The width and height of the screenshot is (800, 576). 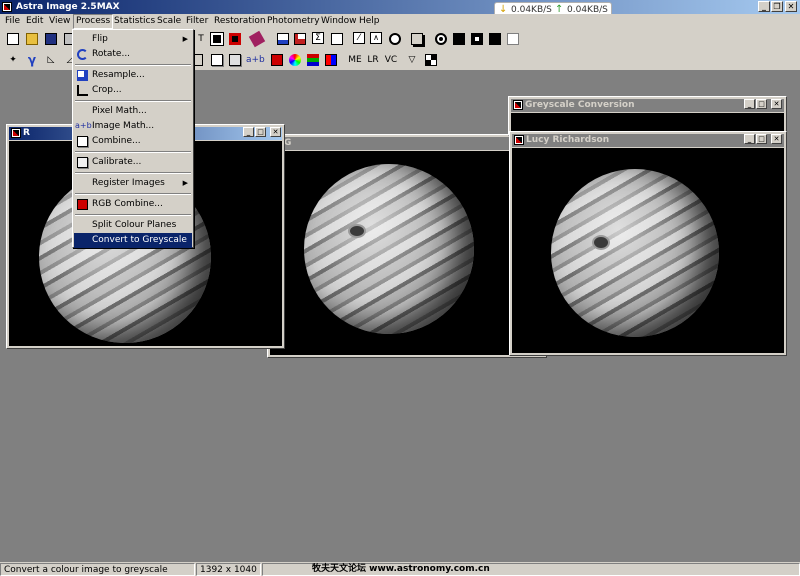 I want to click on window-r-minimize-button: _, so click(x=248, y=132).